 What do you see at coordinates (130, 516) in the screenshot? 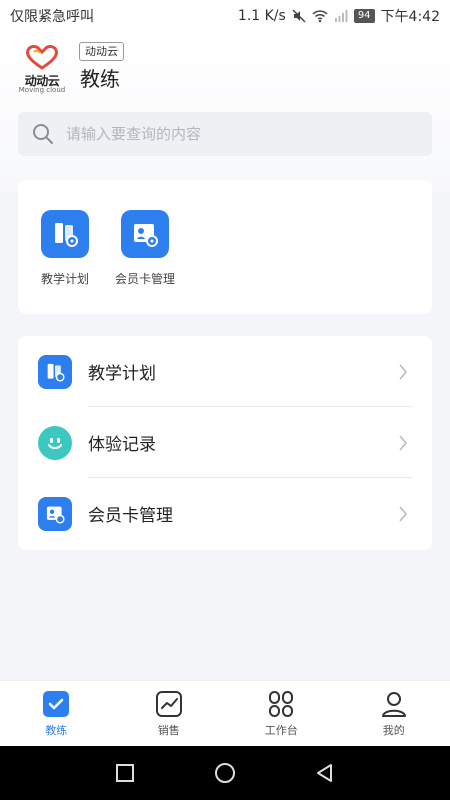
I see `menu-item-label: 会员卡管理` at bounding box center [130, 516].